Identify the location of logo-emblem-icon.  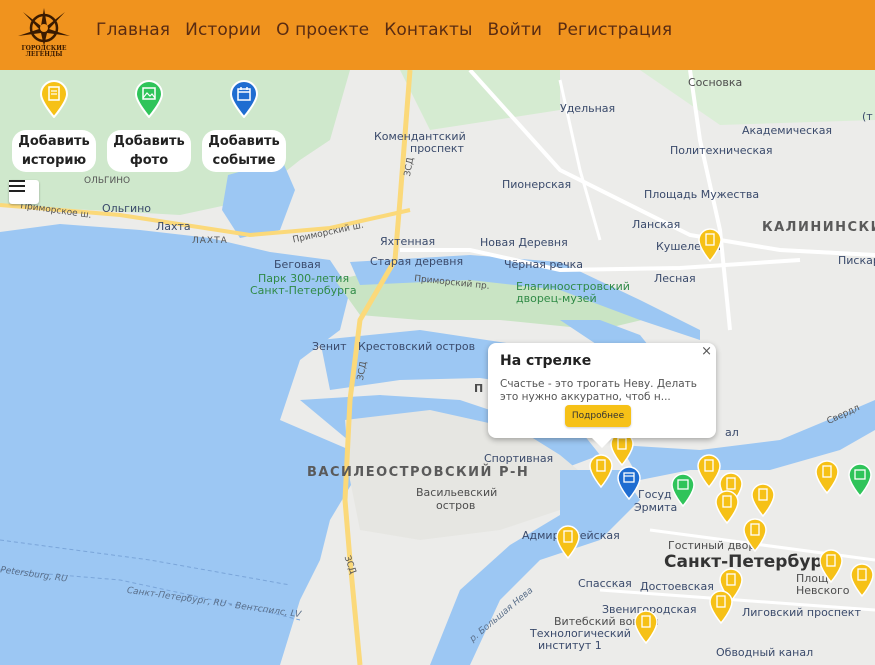
(44, 27).